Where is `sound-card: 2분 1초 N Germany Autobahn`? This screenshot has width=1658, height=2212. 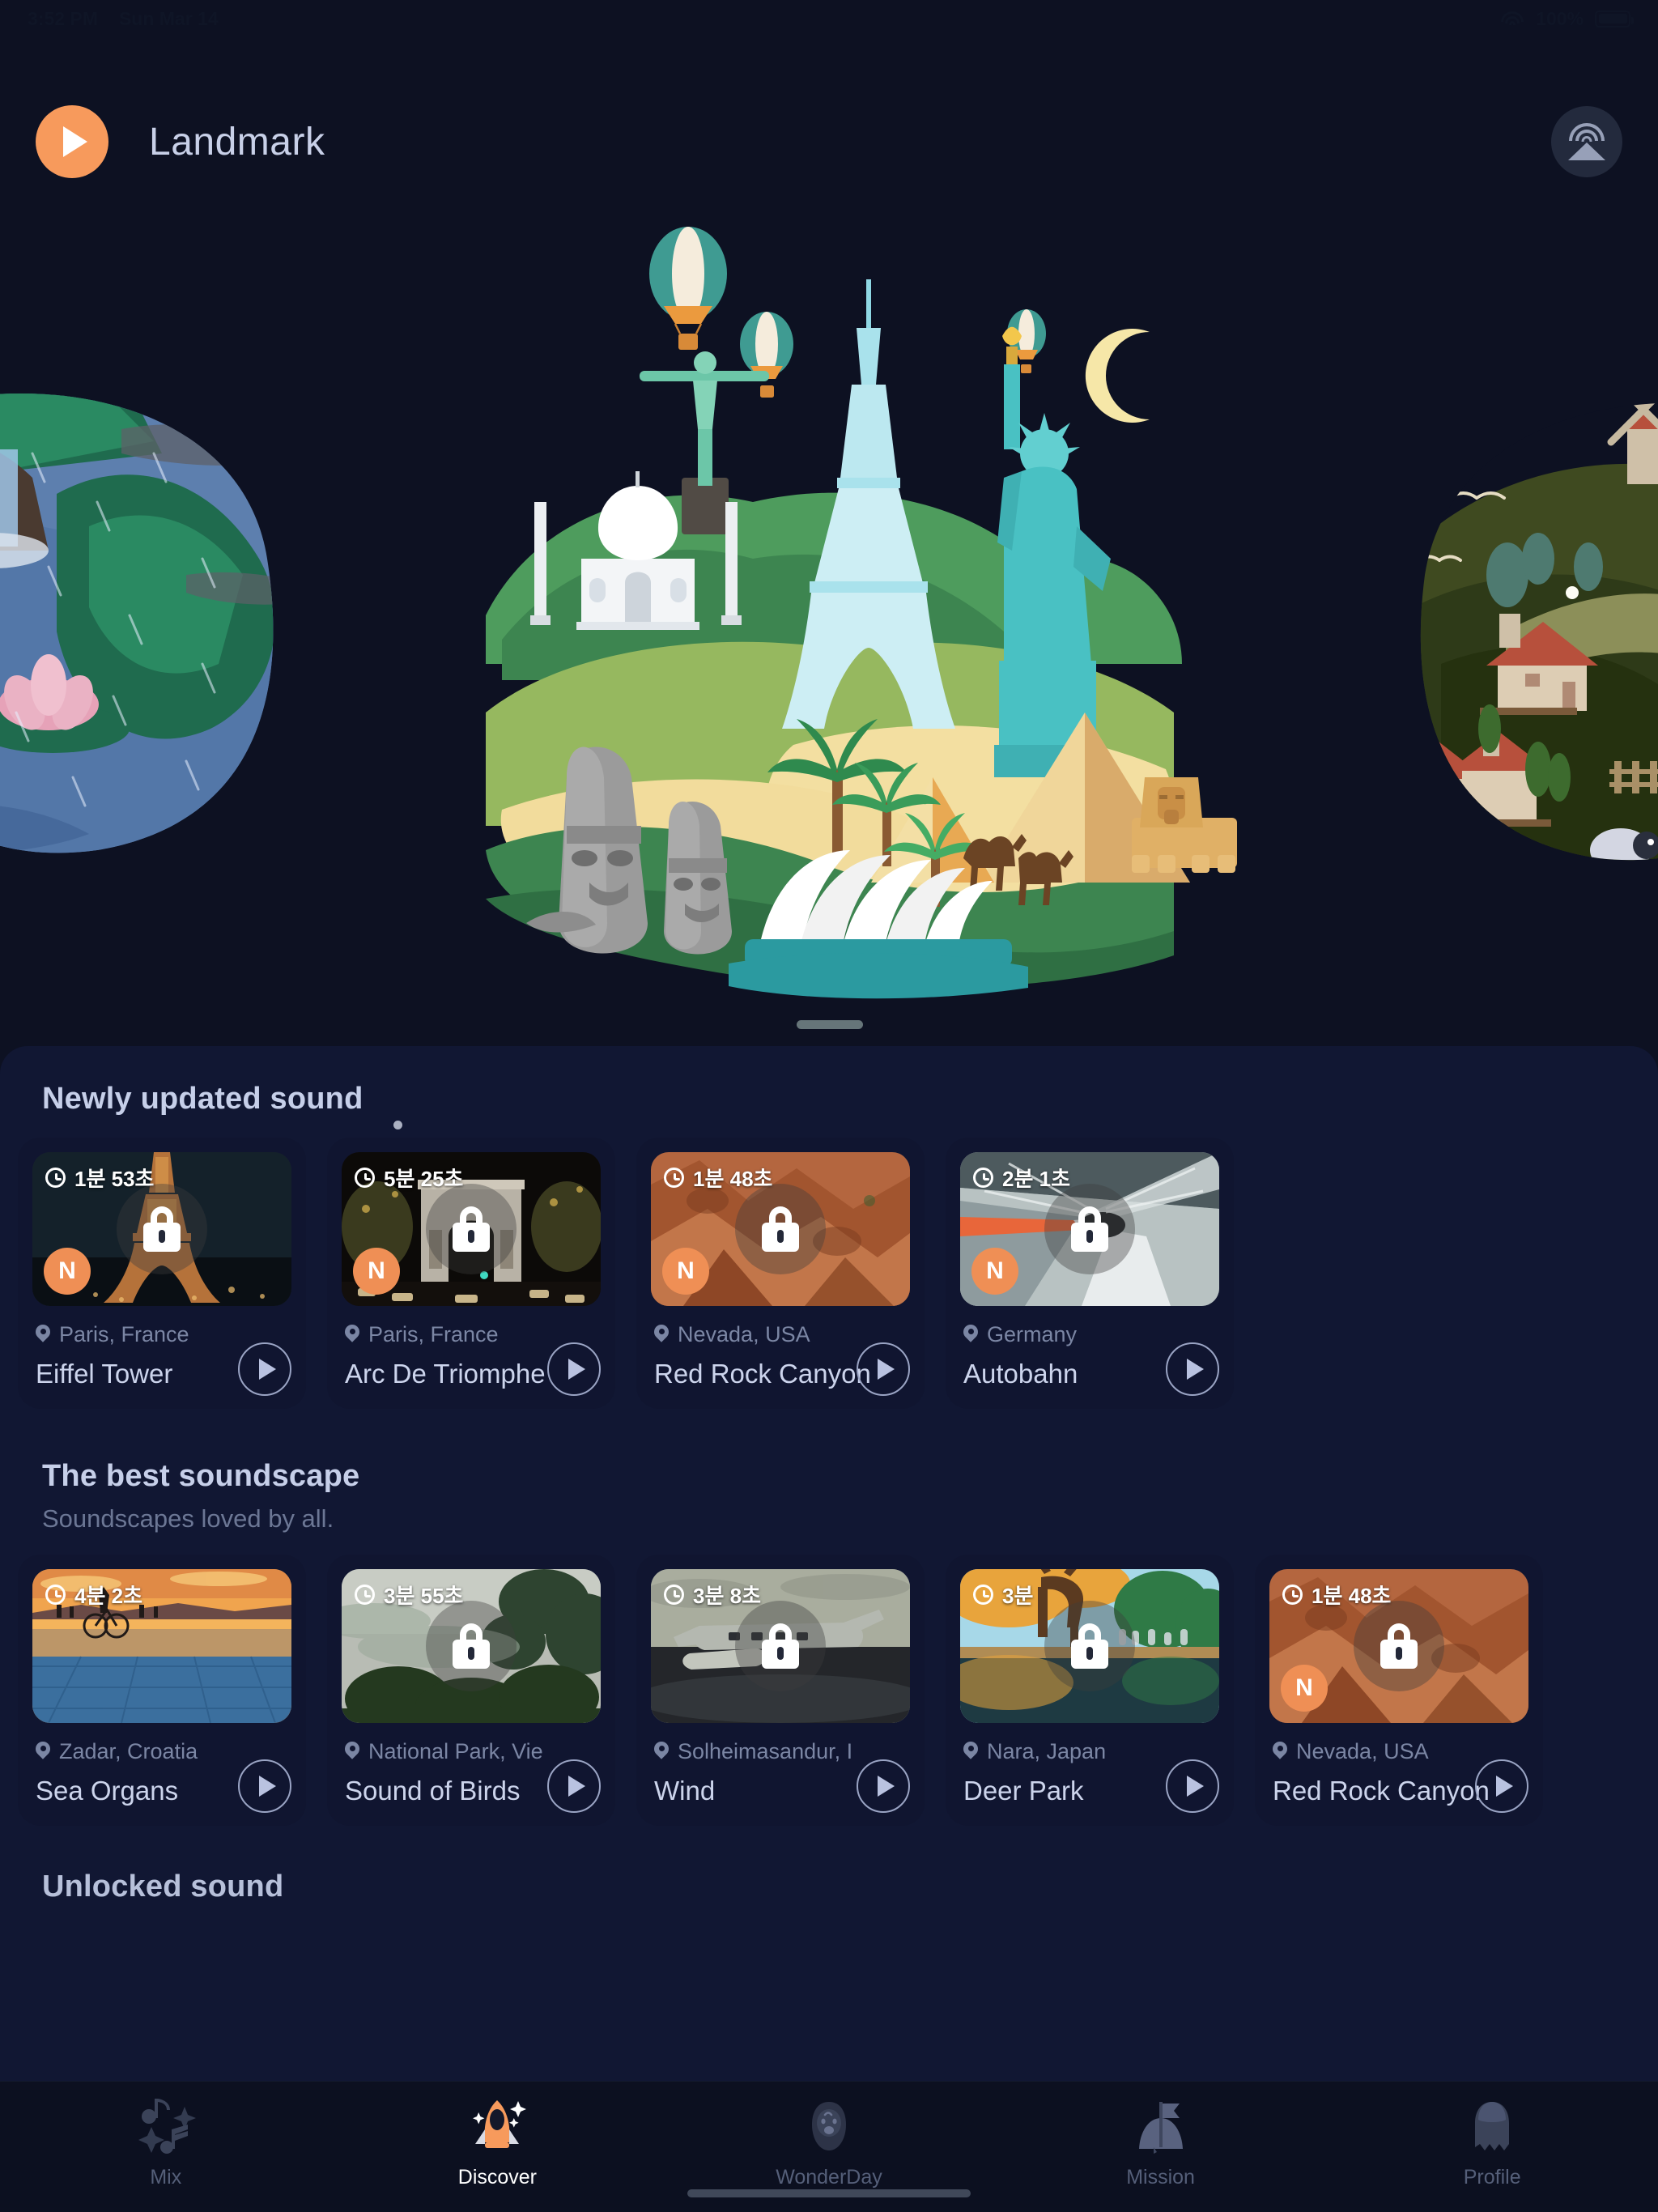
sound-card: 2분 1초 N Germany Autobahn is located at coordinates (1090, 1273).